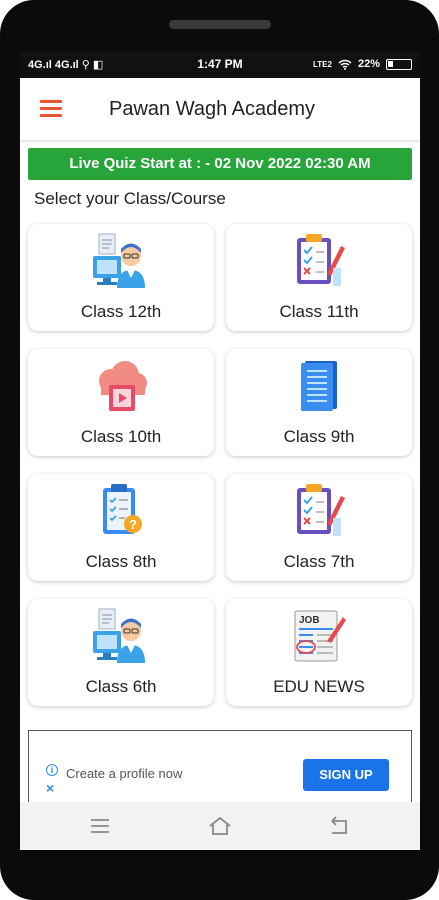 This screenshot has height=900, width=439. Describe the element at coordinates (322, 64) in the screenshot. I see `lte-indicator: LTE2` at that location.